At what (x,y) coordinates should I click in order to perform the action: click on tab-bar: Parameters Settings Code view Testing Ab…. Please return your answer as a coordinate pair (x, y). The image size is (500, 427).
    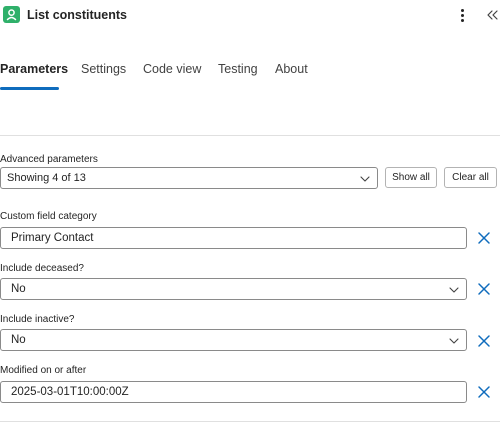
    Looking at the image, I should click on (250, 78).